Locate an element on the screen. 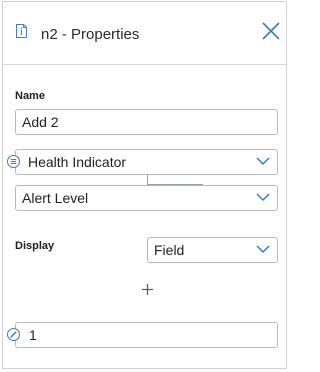 The image size is (320, 372). list-circle-icon is located at coordinates (13, 161).